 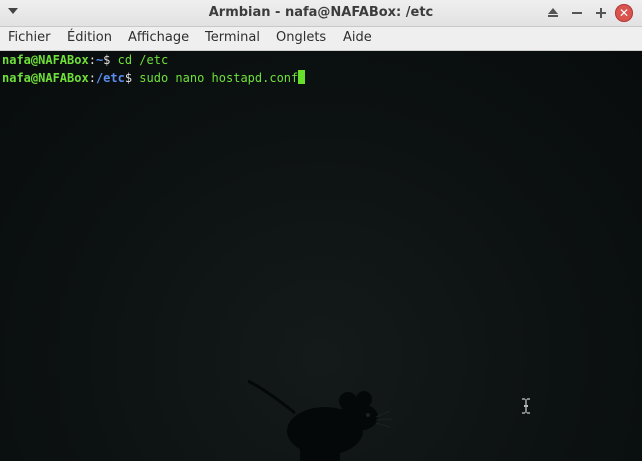 What do you see at coordinates (320, 420) in the screenshot?
I see `xfce-mouse-logo` at bounding box center [320, 420].